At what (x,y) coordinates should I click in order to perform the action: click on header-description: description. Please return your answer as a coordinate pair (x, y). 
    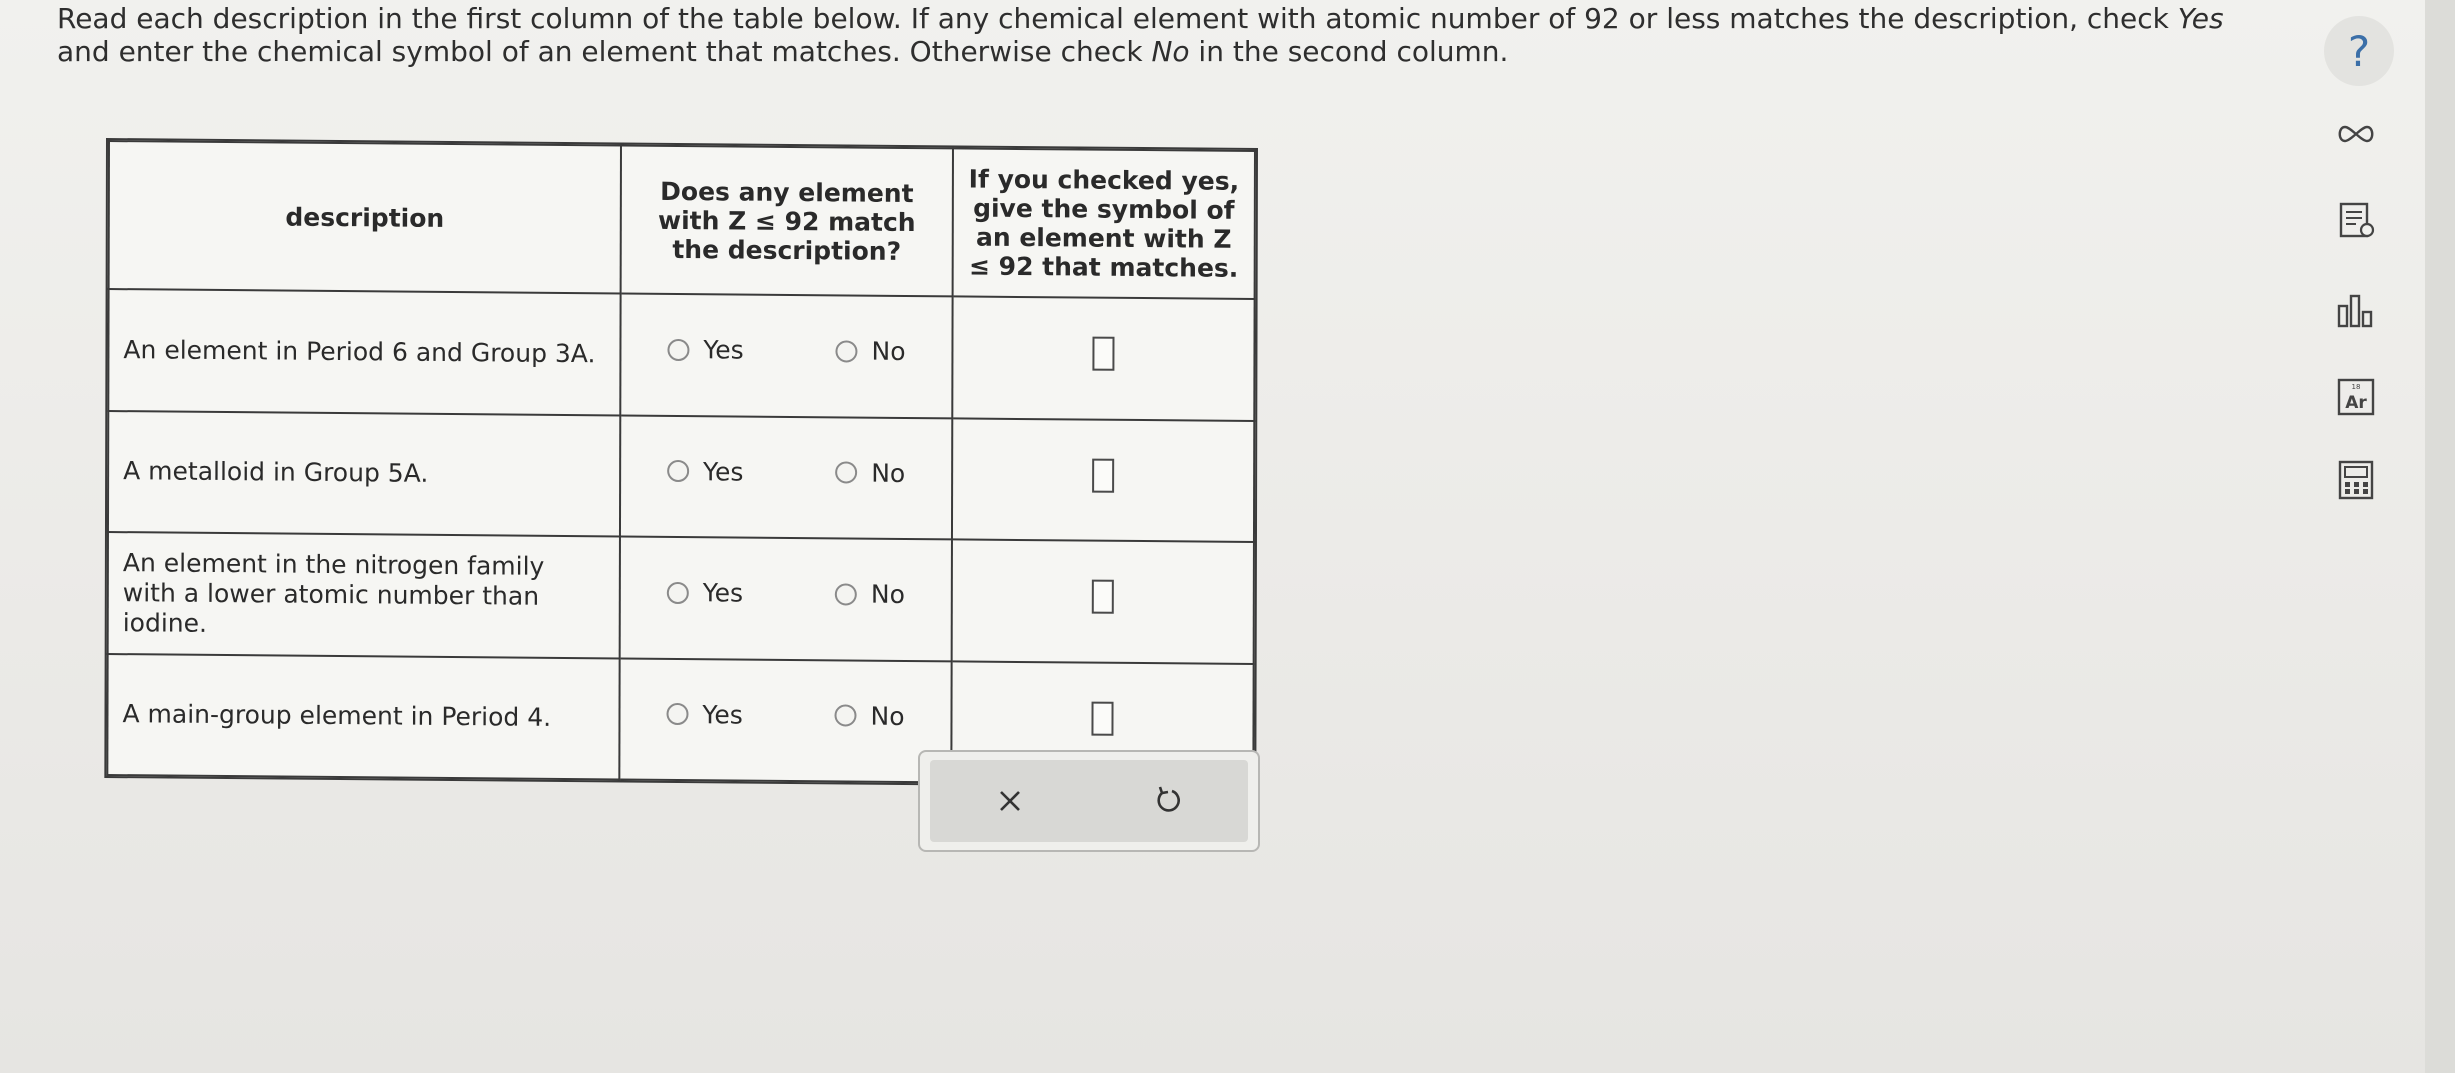
    Looking at the image, I should click on (364, 217).